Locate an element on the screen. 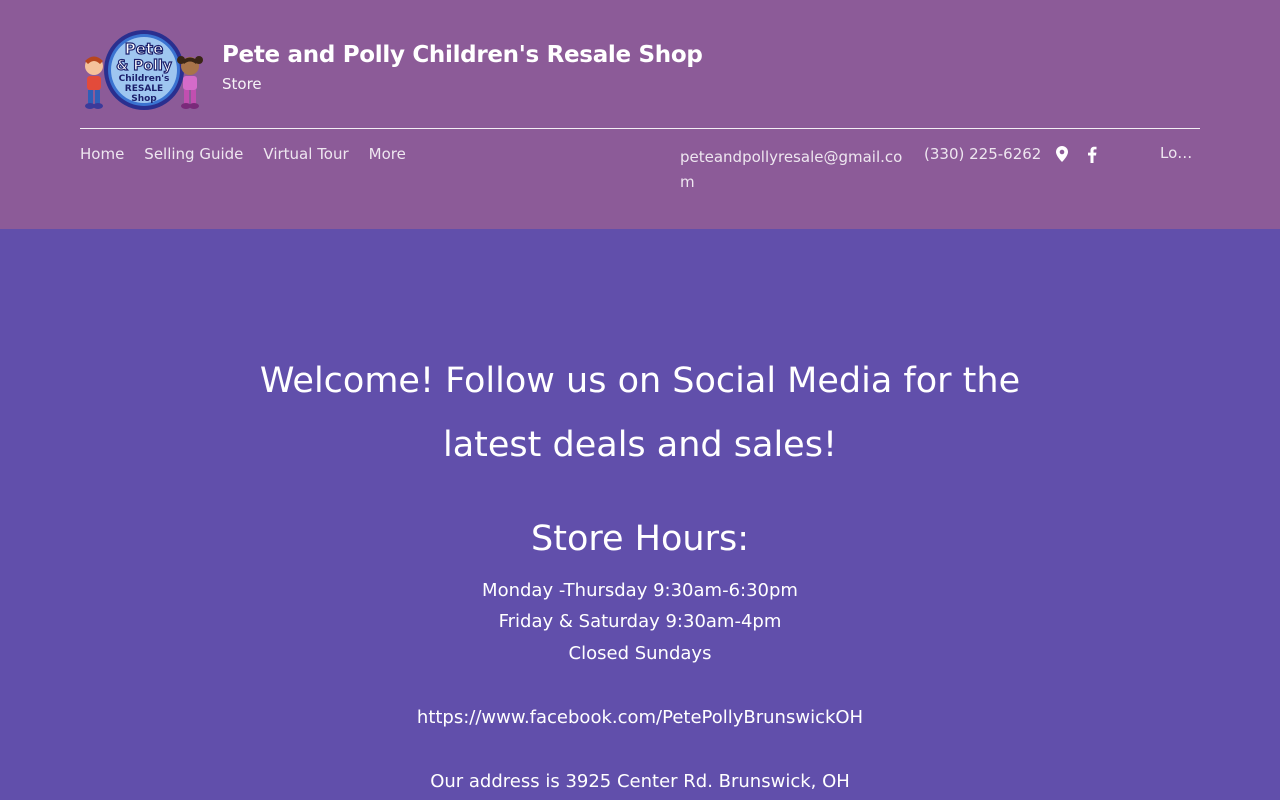  logo-text-2: & Polly is located at coordinates (144, 66).